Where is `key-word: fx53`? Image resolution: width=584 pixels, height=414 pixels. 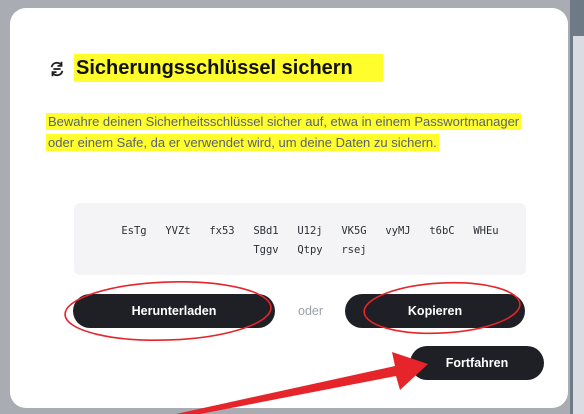 key-word: fx53 is located at coordinates (222, 231).